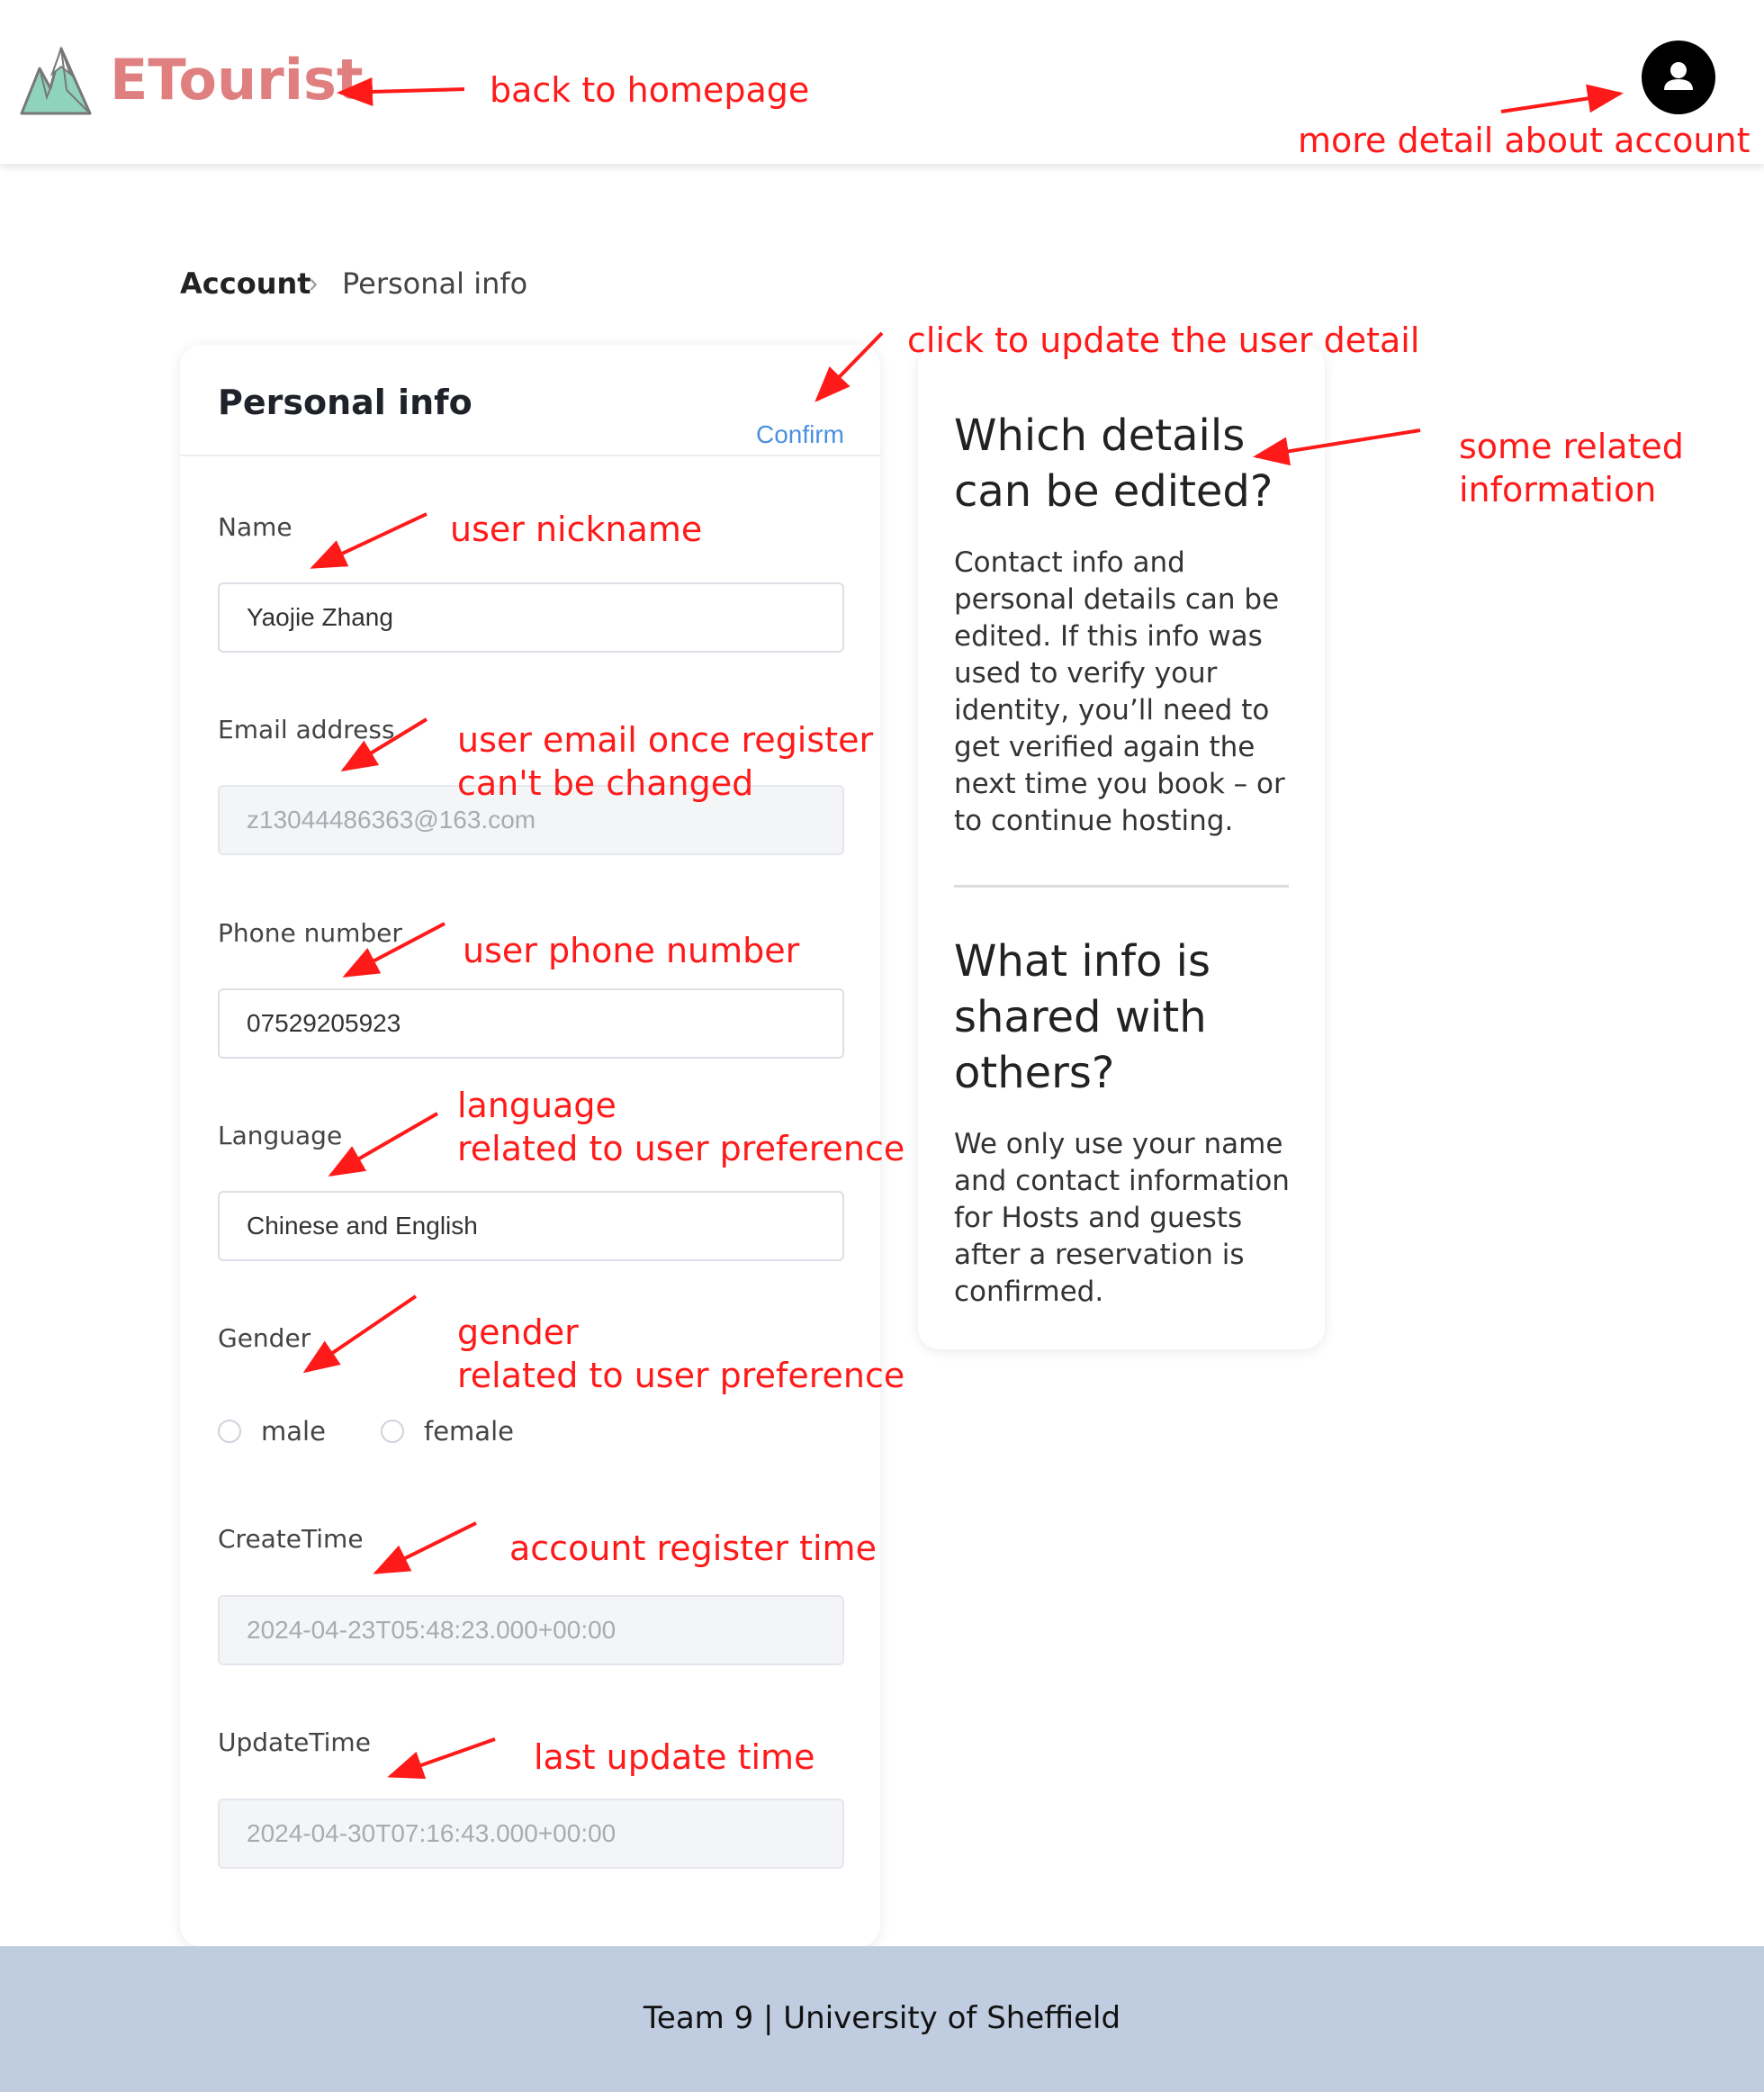  I want to click on breadcrumb-current: Personal info, so click(435, 283).